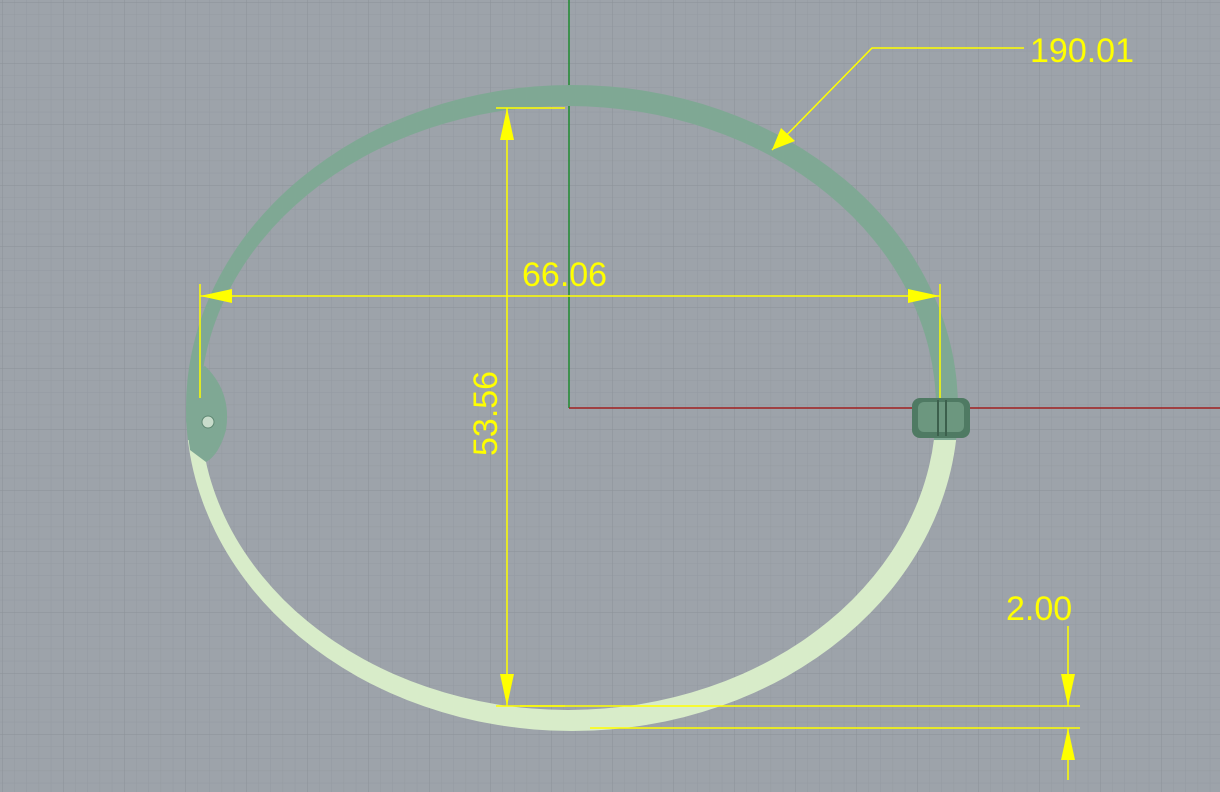  I want to click on height-label: 53.56, so click(486, 413).